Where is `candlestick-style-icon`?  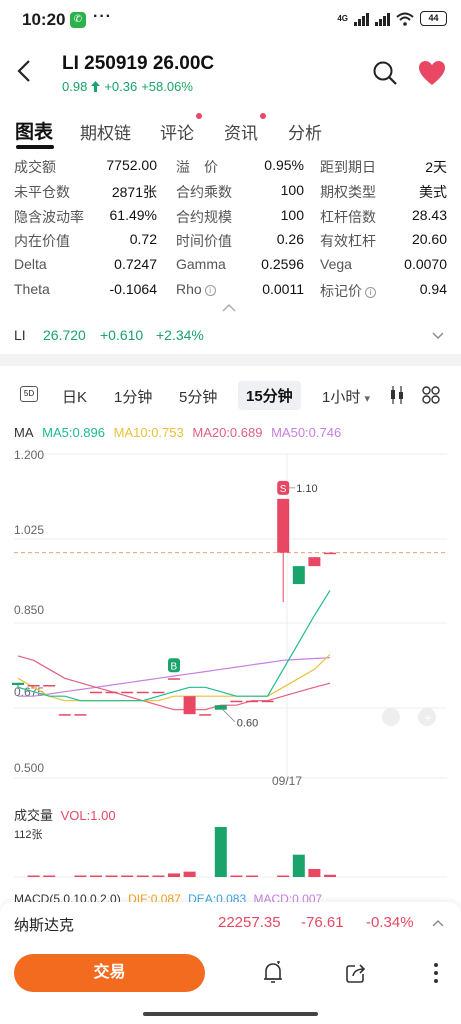 candlestick-style-icon is located at coordinates (397, 395).